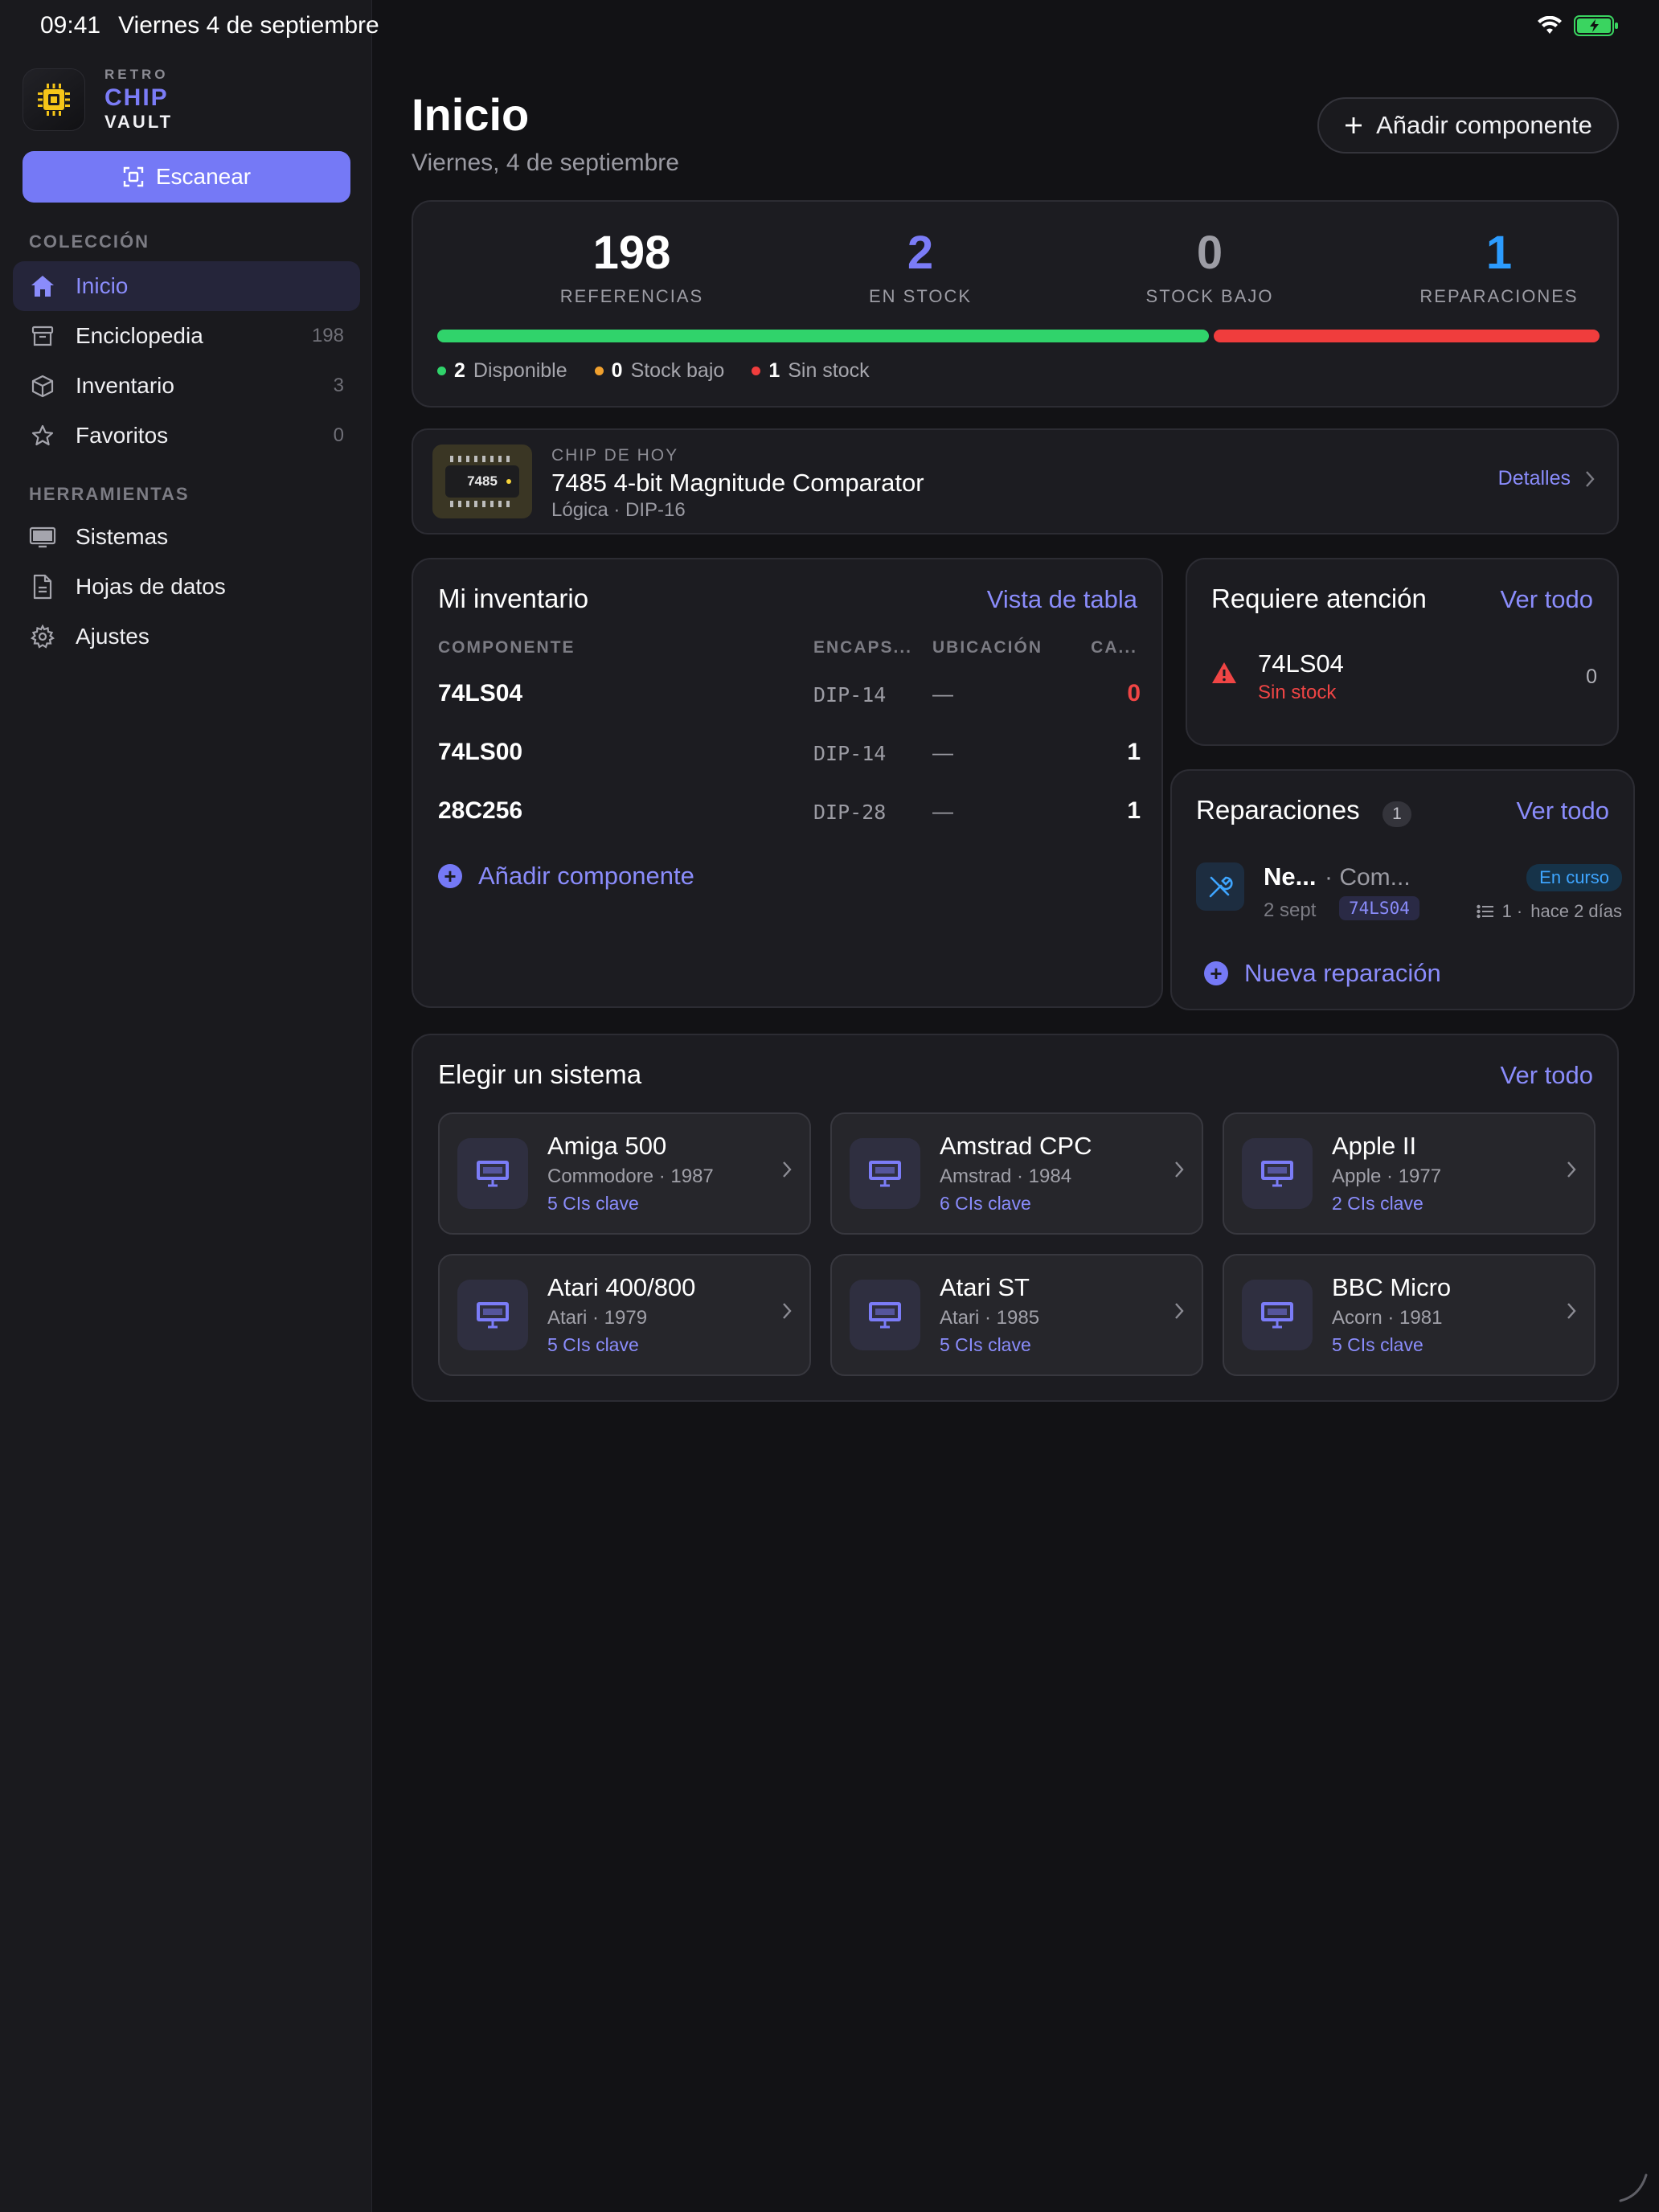 The height and width of the screenshot is (2212, 1659). I want to click on details-link: Detalles, so click(1546, 478).